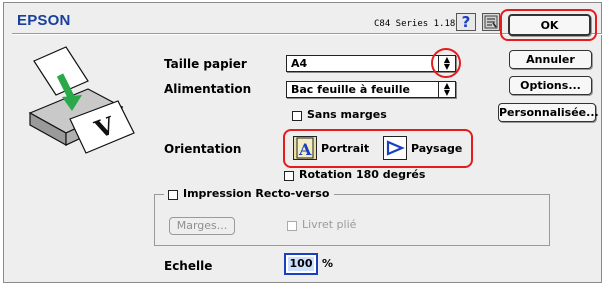 Image resolution: width=604 pixels, height=284 pixels. I want to click on portrait-label: Portrait, so click(345, 148).